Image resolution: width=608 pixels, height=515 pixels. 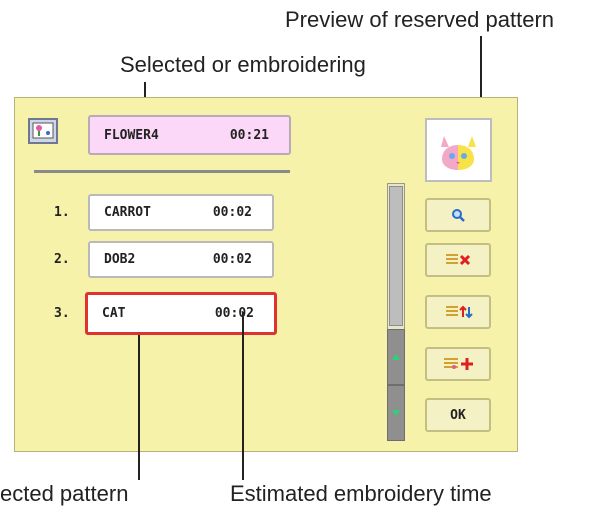 I want to click on pattern-preview, so click(x=458, y=150).